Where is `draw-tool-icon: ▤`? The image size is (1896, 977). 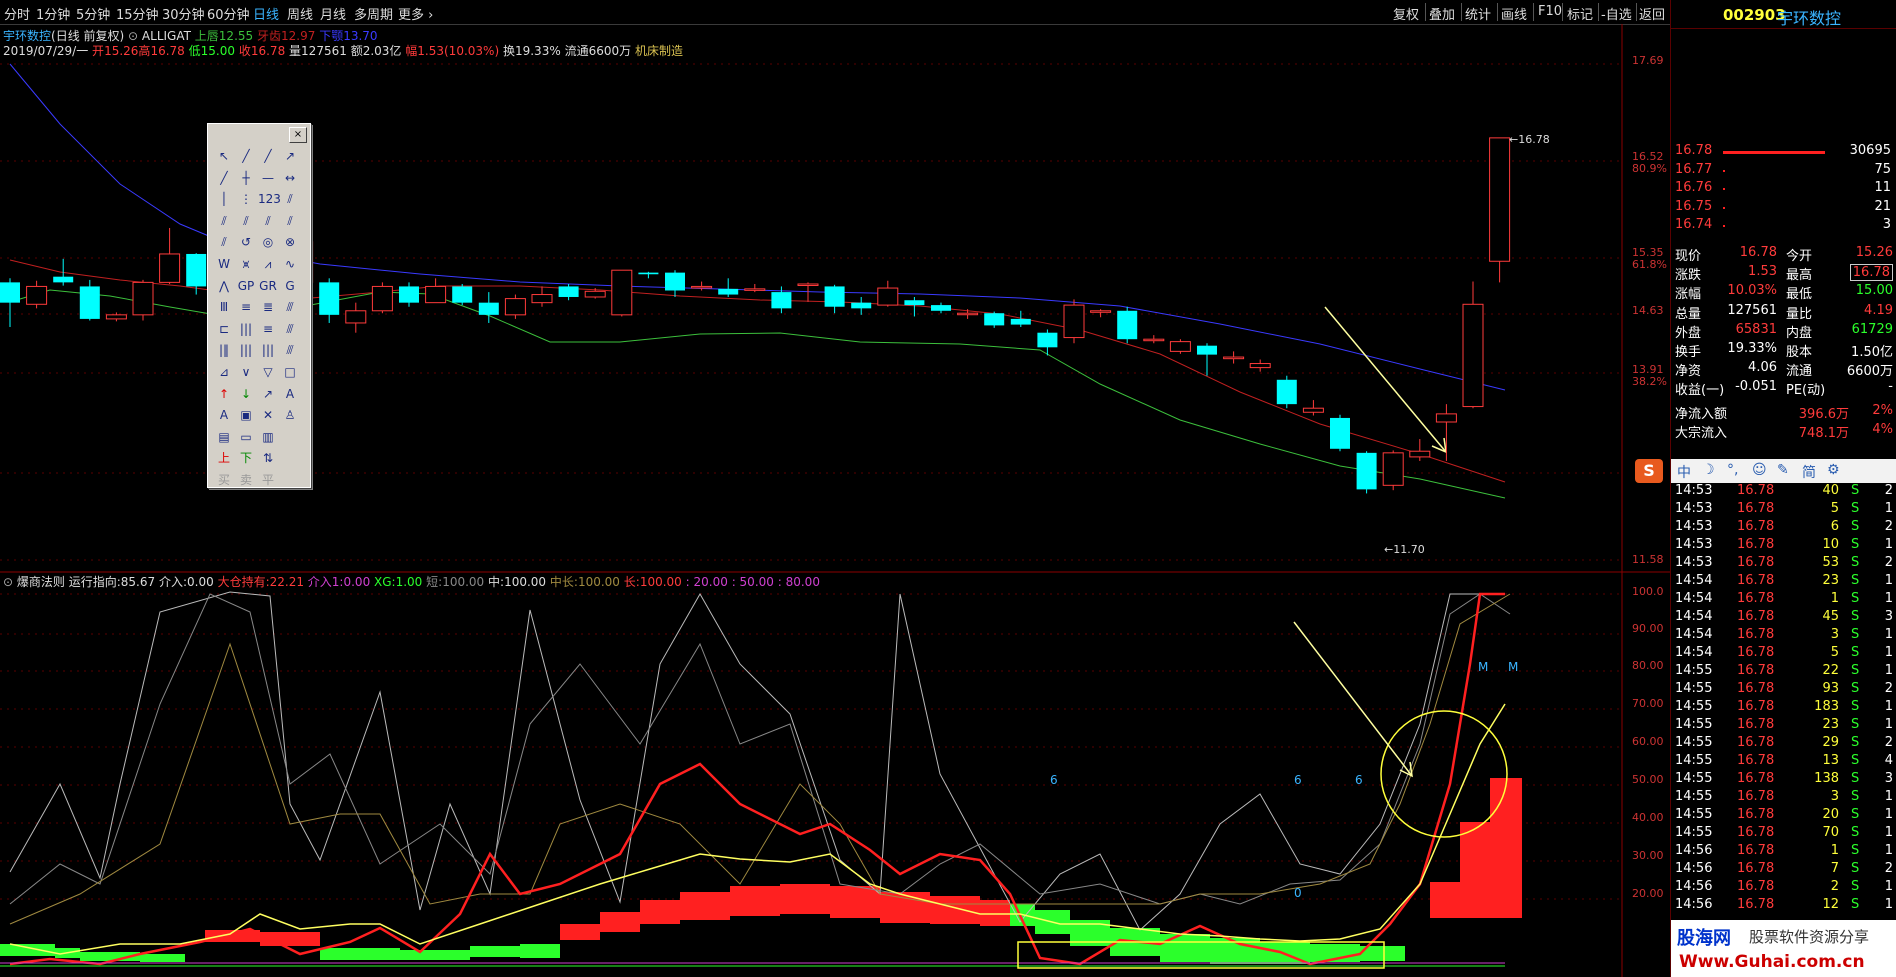 draw-tool-icon: ▤ is located at coordinates (224, 437).